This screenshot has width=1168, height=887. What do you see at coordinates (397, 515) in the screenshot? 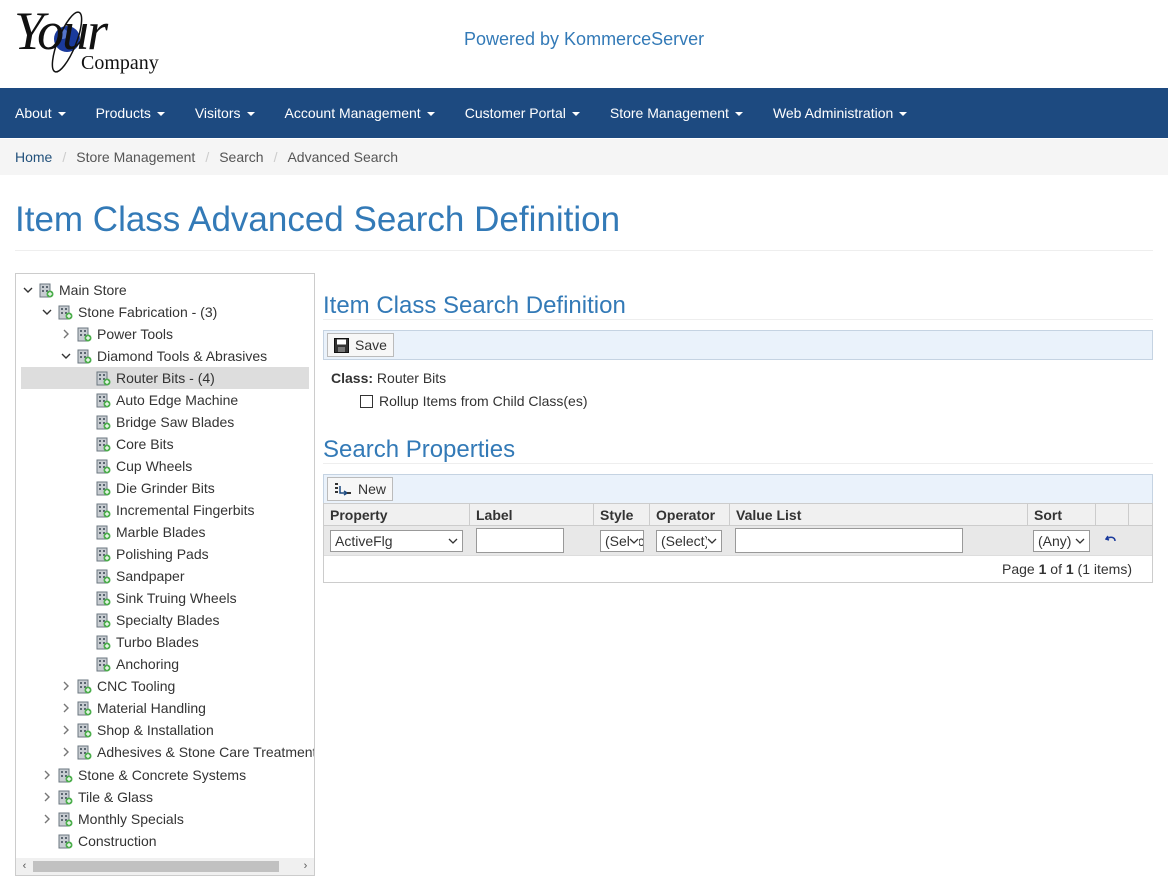
I see `column-header-property: Property` at bounding box center [397, 515].